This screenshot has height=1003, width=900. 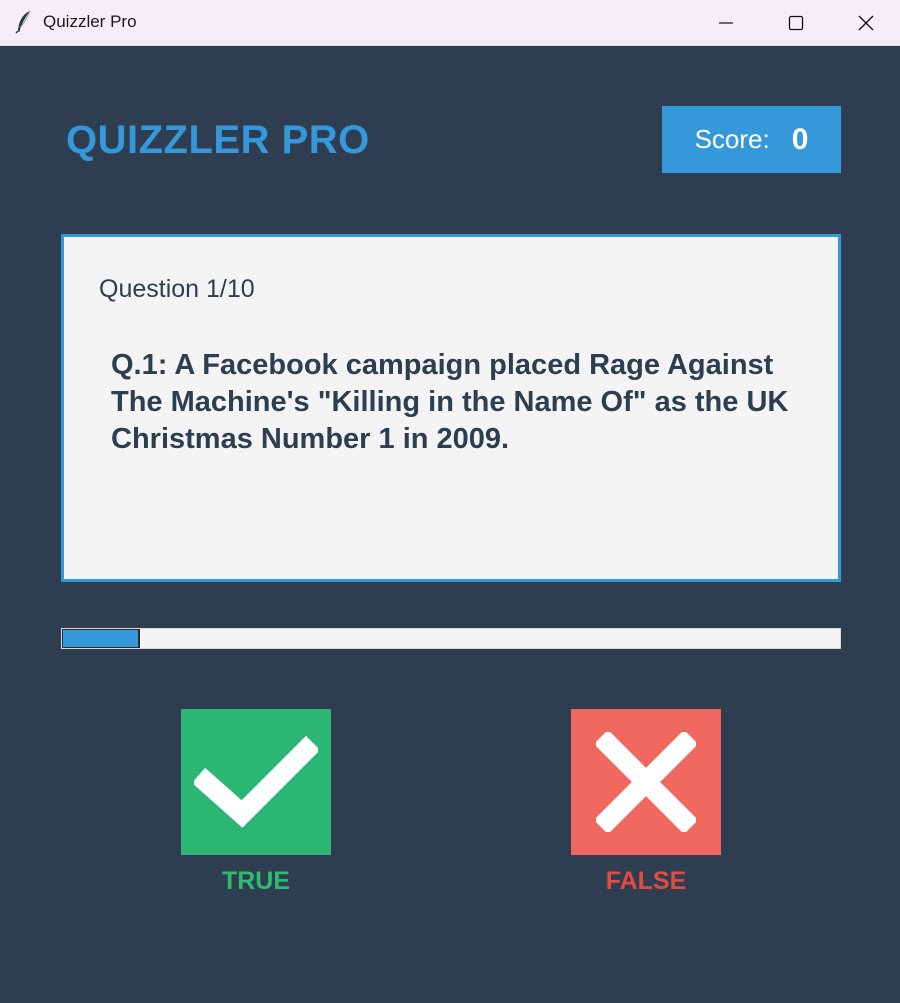 I want to click on score-label: Score:, so click(x=732, y=139).